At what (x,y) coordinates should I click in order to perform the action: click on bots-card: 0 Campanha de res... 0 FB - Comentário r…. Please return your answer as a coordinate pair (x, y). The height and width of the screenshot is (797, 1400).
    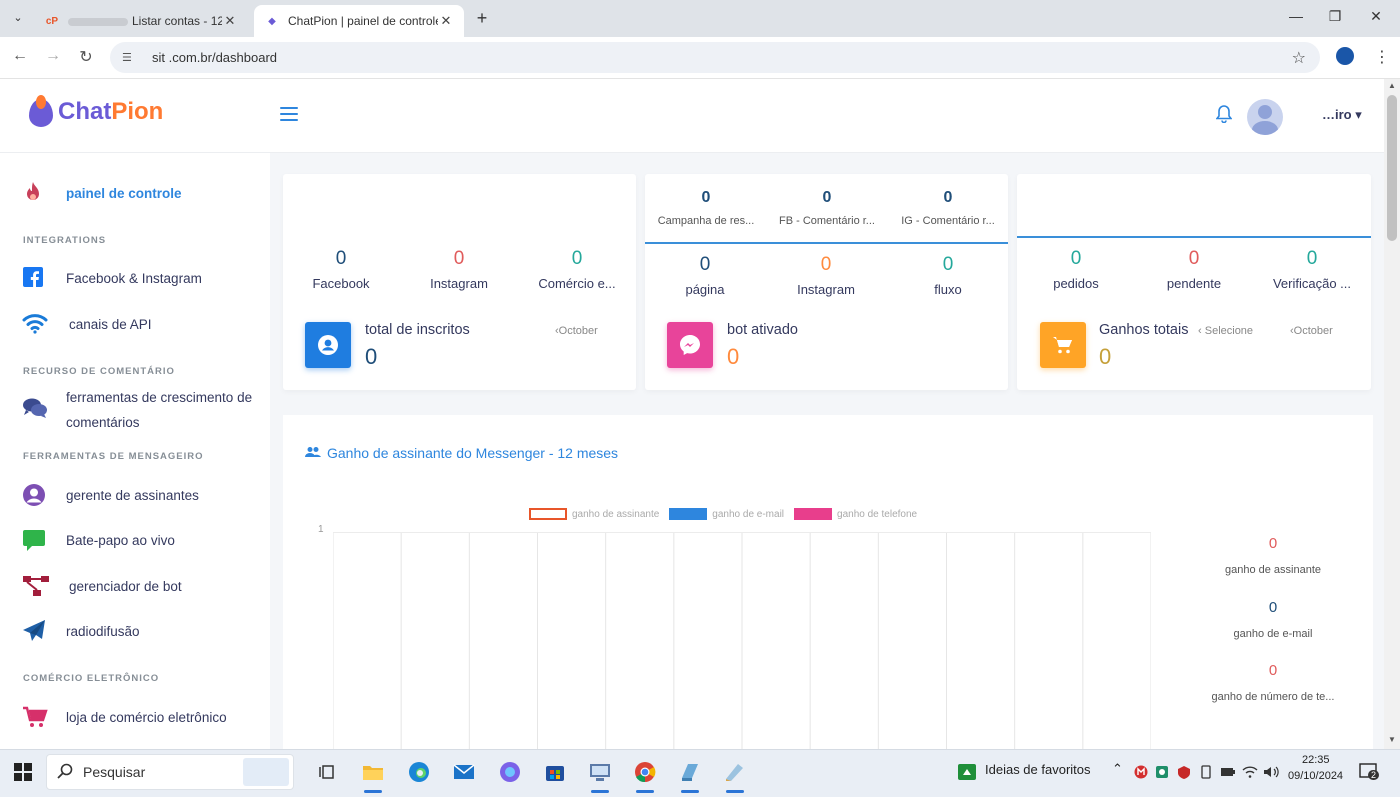
    Looking at the image, I should click on (826, 282).